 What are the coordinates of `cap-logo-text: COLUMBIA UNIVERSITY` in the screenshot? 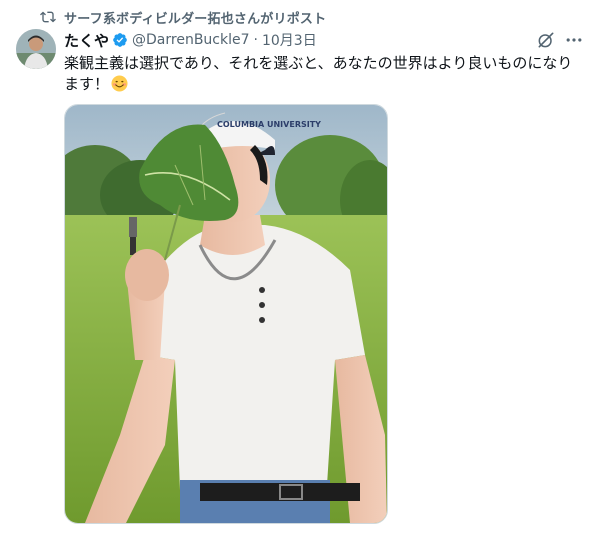 It's located at (269, 124).